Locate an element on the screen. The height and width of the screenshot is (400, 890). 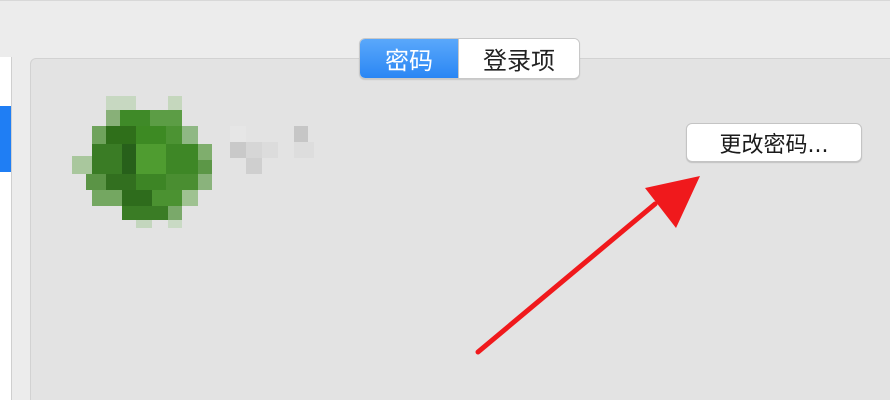
window-top-edge is located at coordinates (445, 0).